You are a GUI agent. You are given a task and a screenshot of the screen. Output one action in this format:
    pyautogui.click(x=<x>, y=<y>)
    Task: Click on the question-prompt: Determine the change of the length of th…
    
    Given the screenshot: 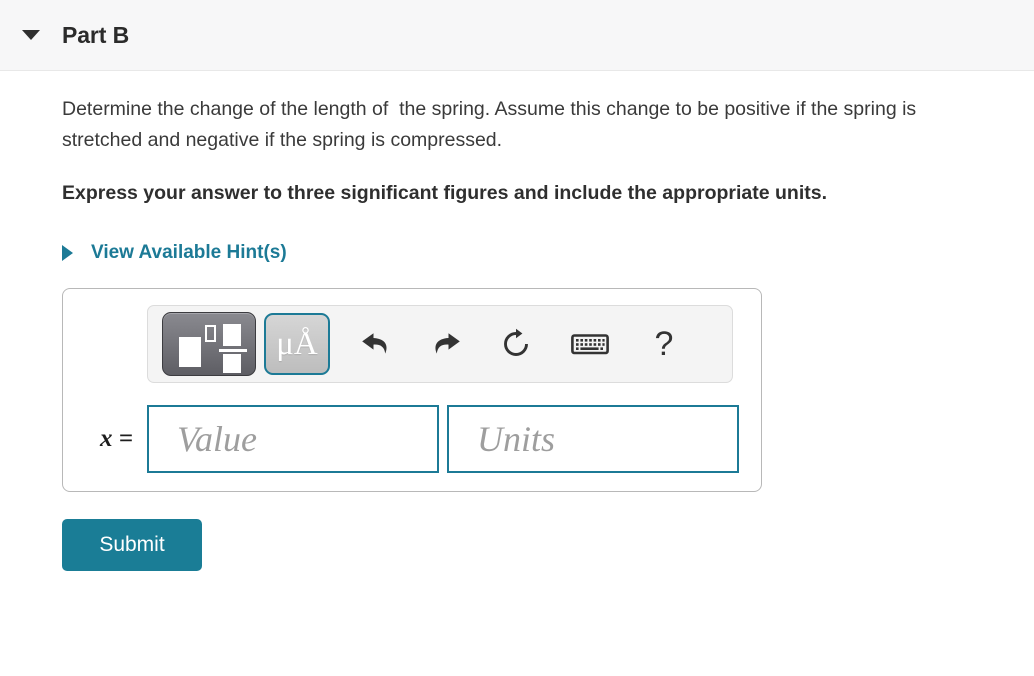 What is the action you would take?
    pyautogui.click(x=492, y=124)
    